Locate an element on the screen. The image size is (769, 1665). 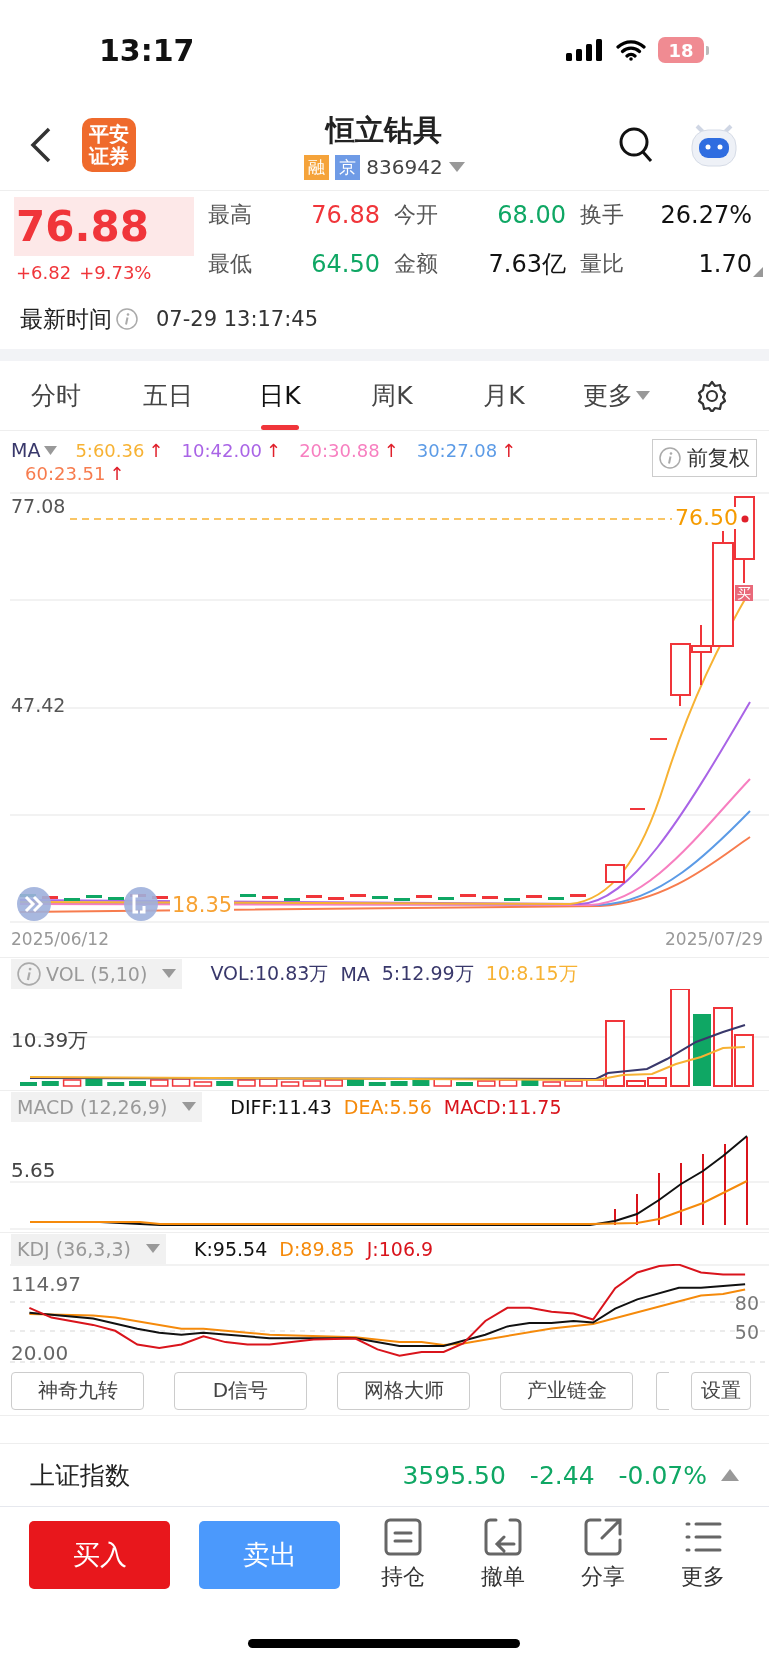
indicator-value: MA is located at coordinates (355, 973).